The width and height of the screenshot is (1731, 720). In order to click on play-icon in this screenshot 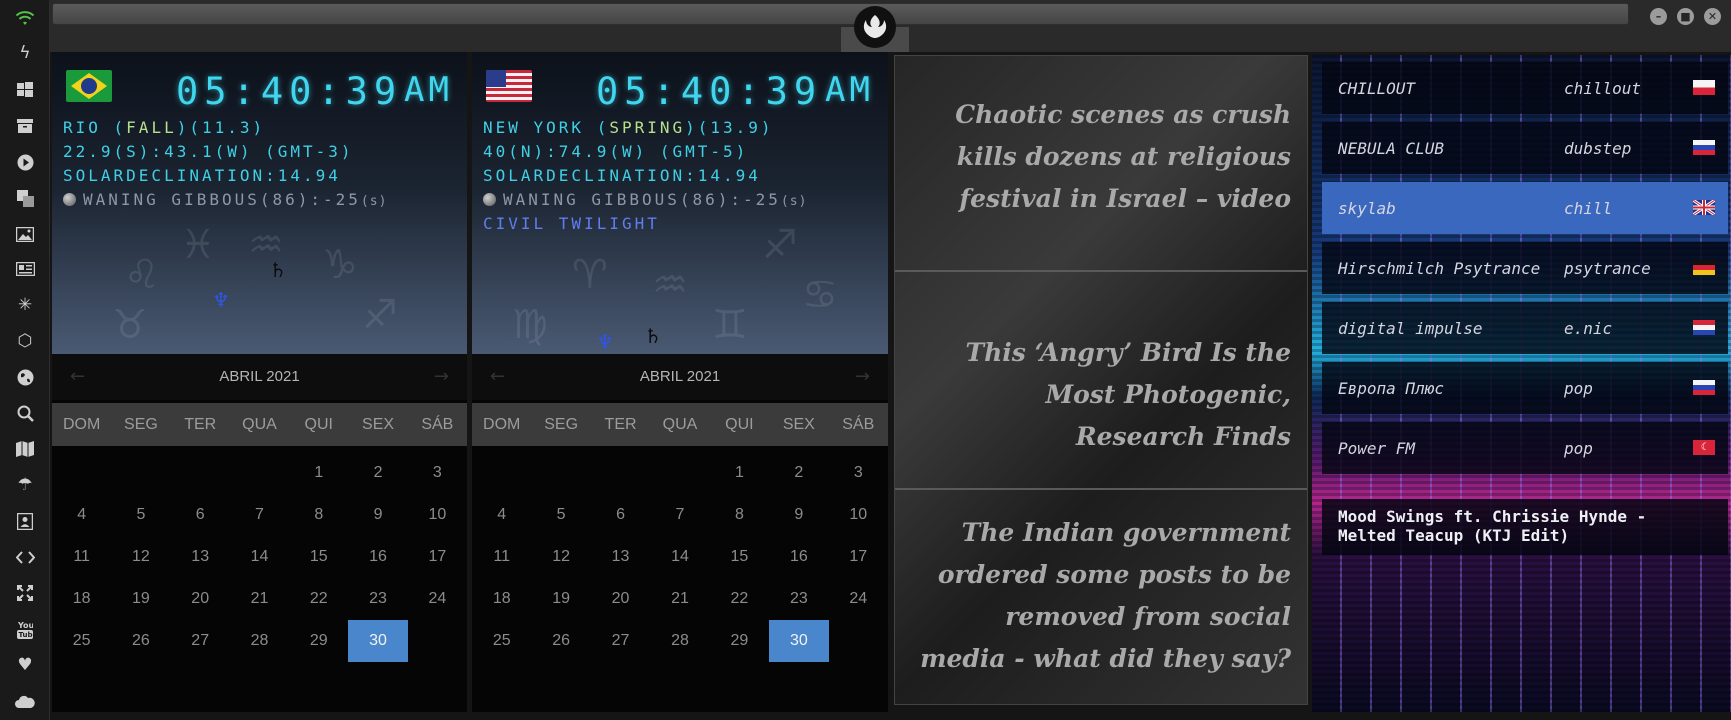, I will do `click(25, 162)`.